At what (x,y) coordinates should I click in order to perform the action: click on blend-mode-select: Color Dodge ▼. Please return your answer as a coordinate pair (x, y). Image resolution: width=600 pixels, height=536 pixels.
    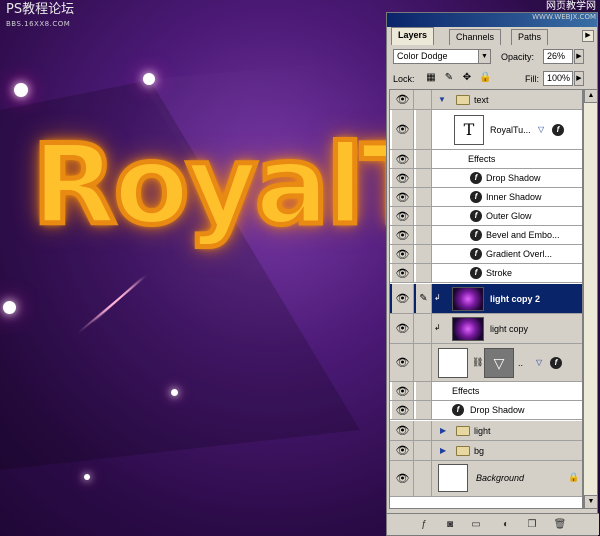
    Looking at the image, I should click on (442, 56).